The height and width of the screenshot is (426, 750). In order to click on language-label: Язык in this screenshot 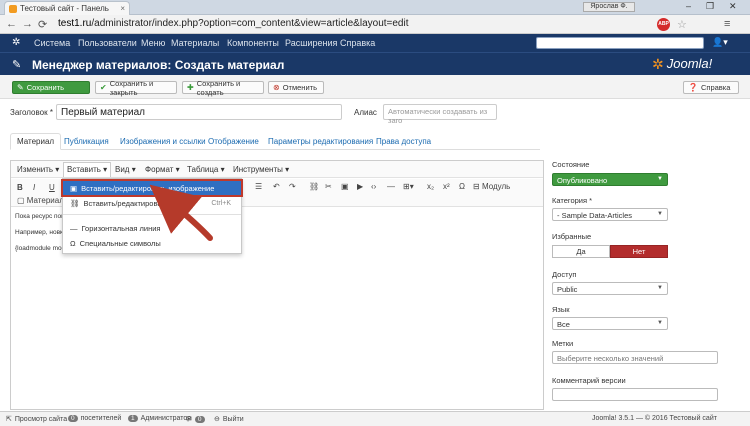, I will do `click(561, 309)`.